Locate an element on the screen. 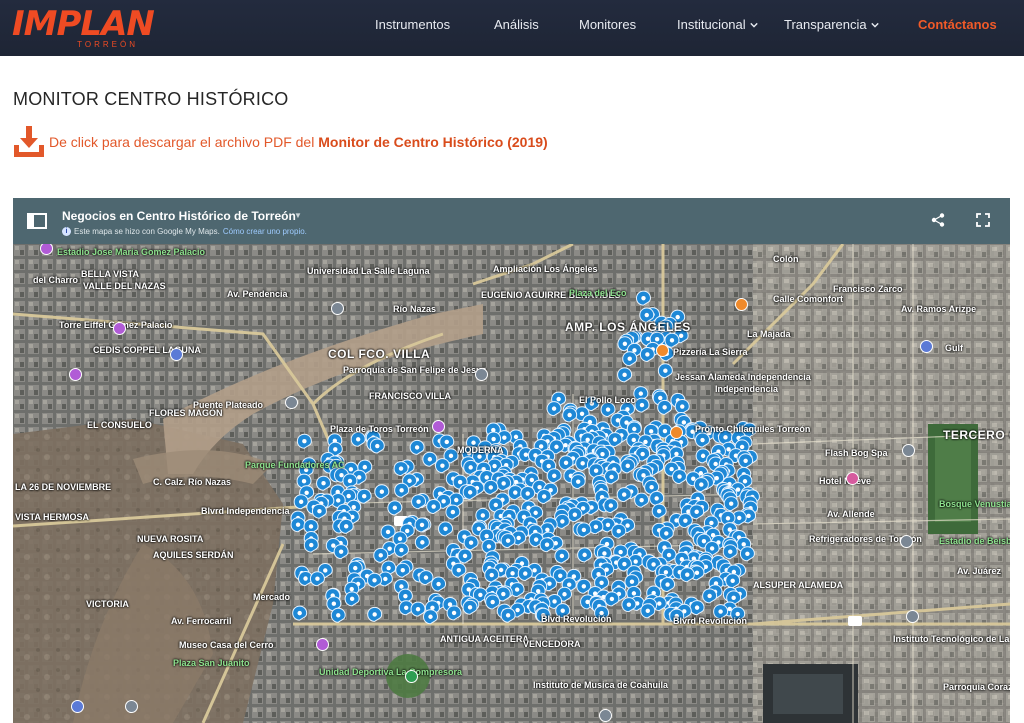 This screenshot has width=1024, height=723. share-icon is located at coordinates (938, 220).